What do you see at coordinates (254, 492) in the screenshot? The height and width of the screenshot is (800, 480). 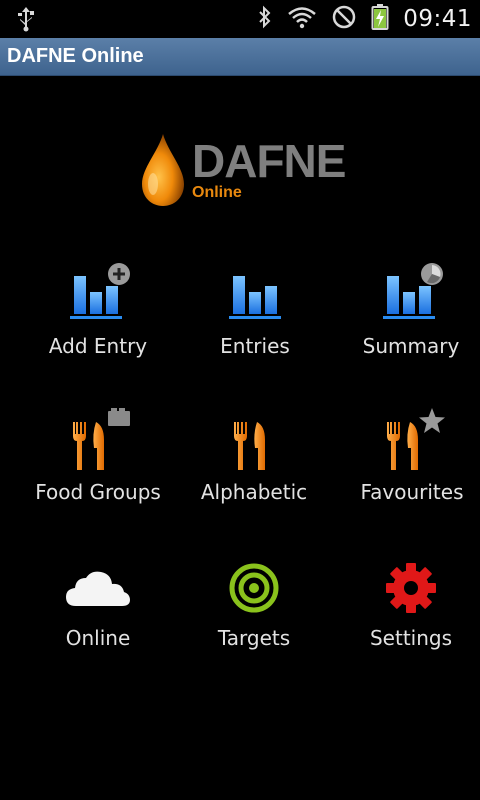 I see `alphabetic-label: Alphabetic` at bounding box center [254, 492].